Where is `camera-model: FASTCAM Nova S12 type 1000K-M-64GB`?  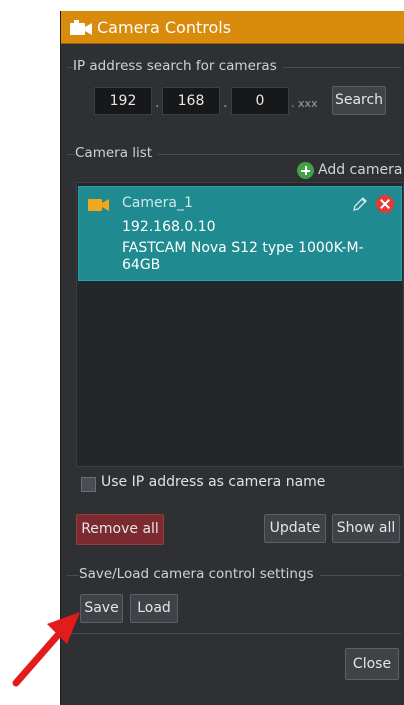 camera-model: FASTCAM Nova S12 type 1000K-M-64GB is located at coordinates (243, 256).